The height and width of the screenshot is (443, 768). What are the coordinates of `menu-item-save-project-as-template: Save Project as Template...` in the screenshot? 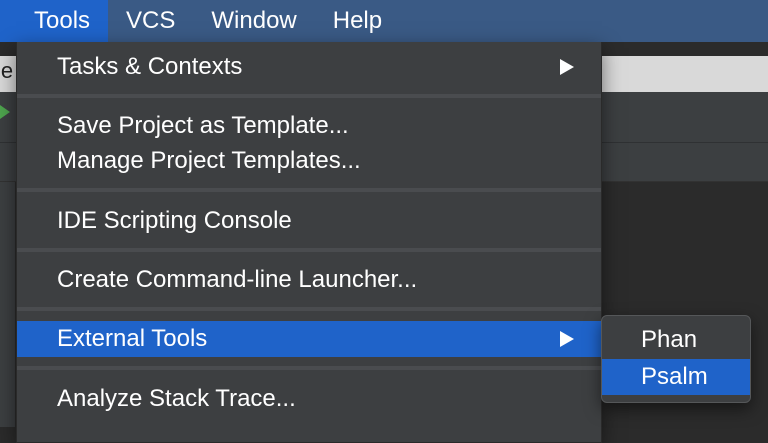 It's located at (309, 126).